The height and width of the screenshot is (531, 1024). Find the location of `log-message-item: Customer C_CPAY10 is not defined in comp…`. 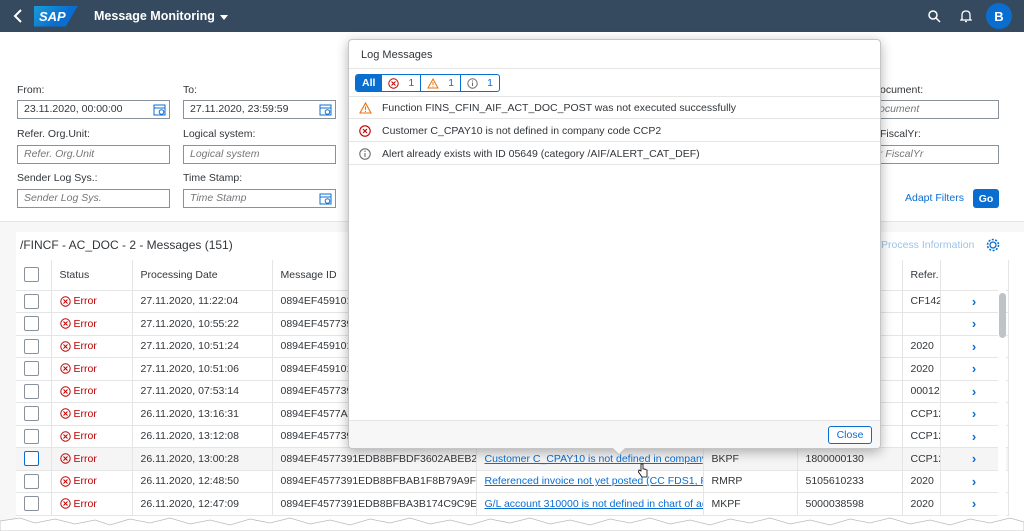

log-message-item: Customer C_CPAY10 is not defined in comp… is located at coordinates (614, 131).